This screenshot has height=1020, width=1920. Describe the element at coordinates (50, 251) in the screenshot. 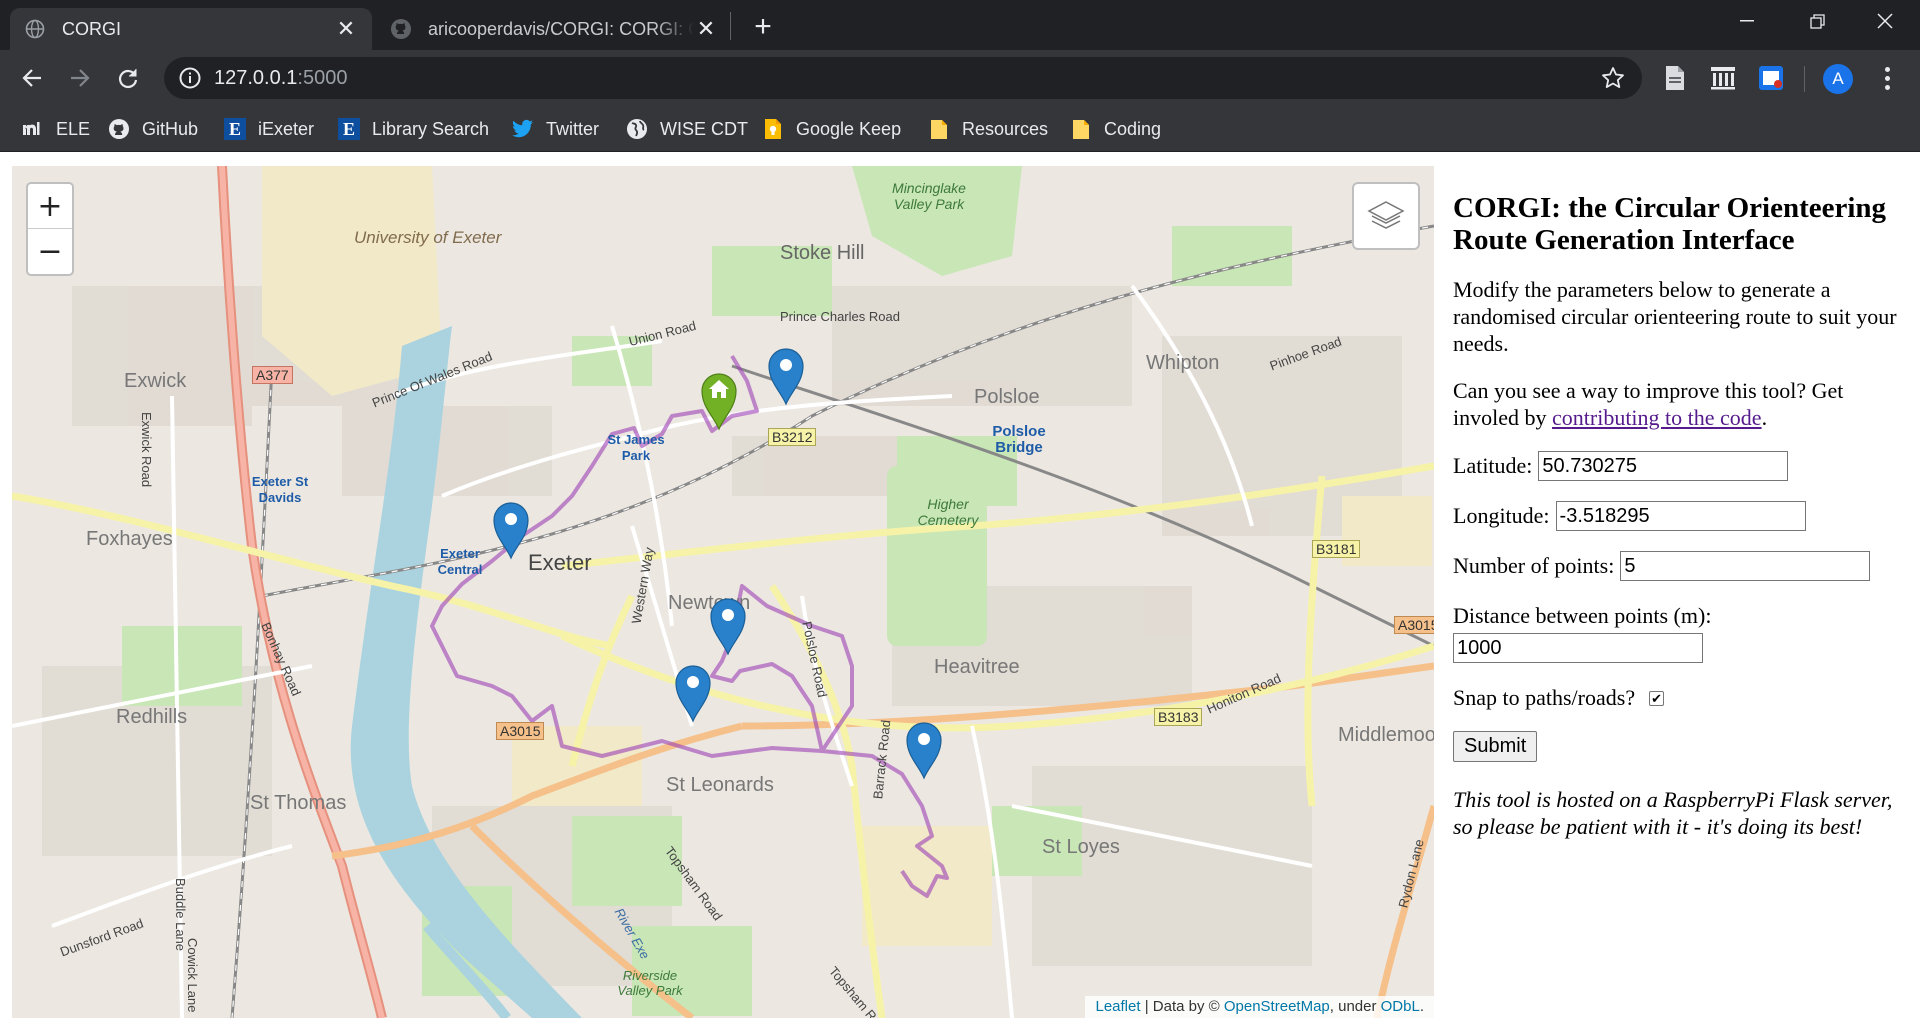

I see `zoom-out-button: −` at that location.